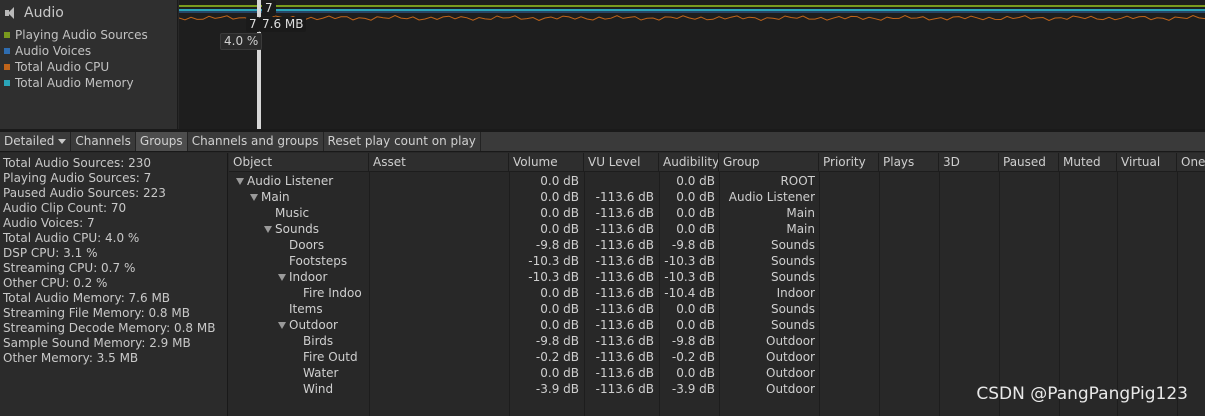 The image size is (1205, 416). I want to click on object-name: Indoor, so click(308, 277).